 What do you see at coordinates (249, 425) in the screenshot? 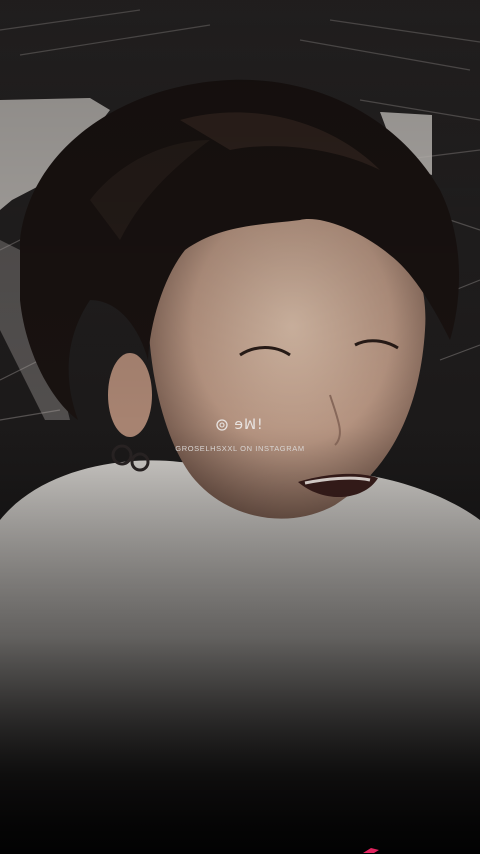
I see `watermark-logo-text: ɘꟽ!` at bounding box center [249, 425].